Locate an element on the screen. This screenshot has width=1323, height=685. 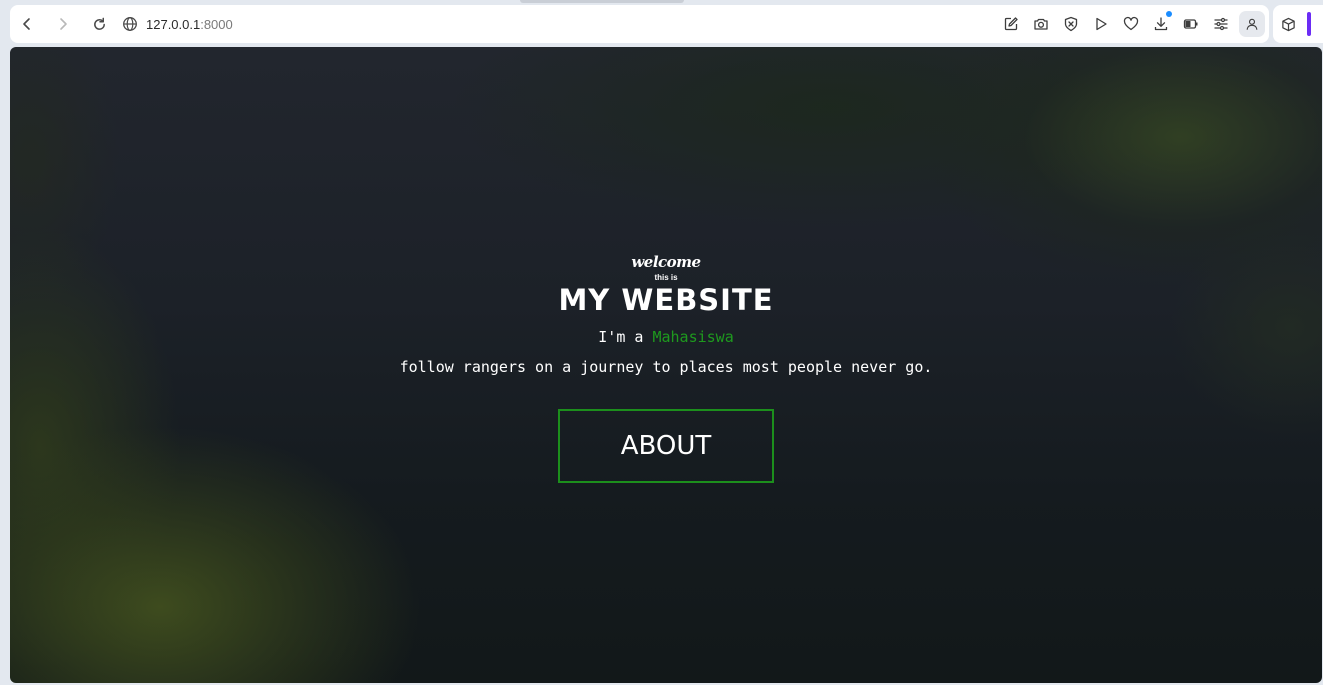
forward-button is located at coordinates (63, 24).